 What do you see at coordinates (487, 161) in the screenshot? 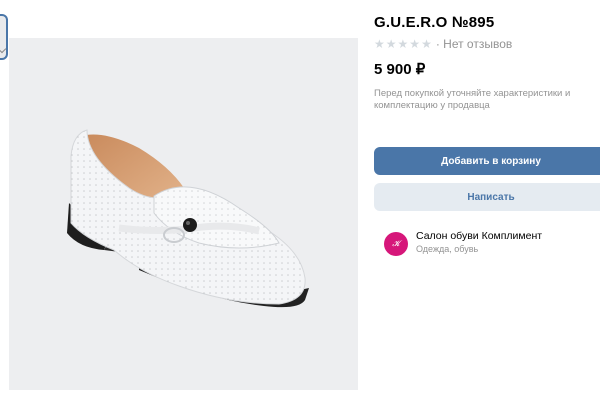
I see `add-to-cart-button: Добавить в корзину` at bounding box center [487, 161].